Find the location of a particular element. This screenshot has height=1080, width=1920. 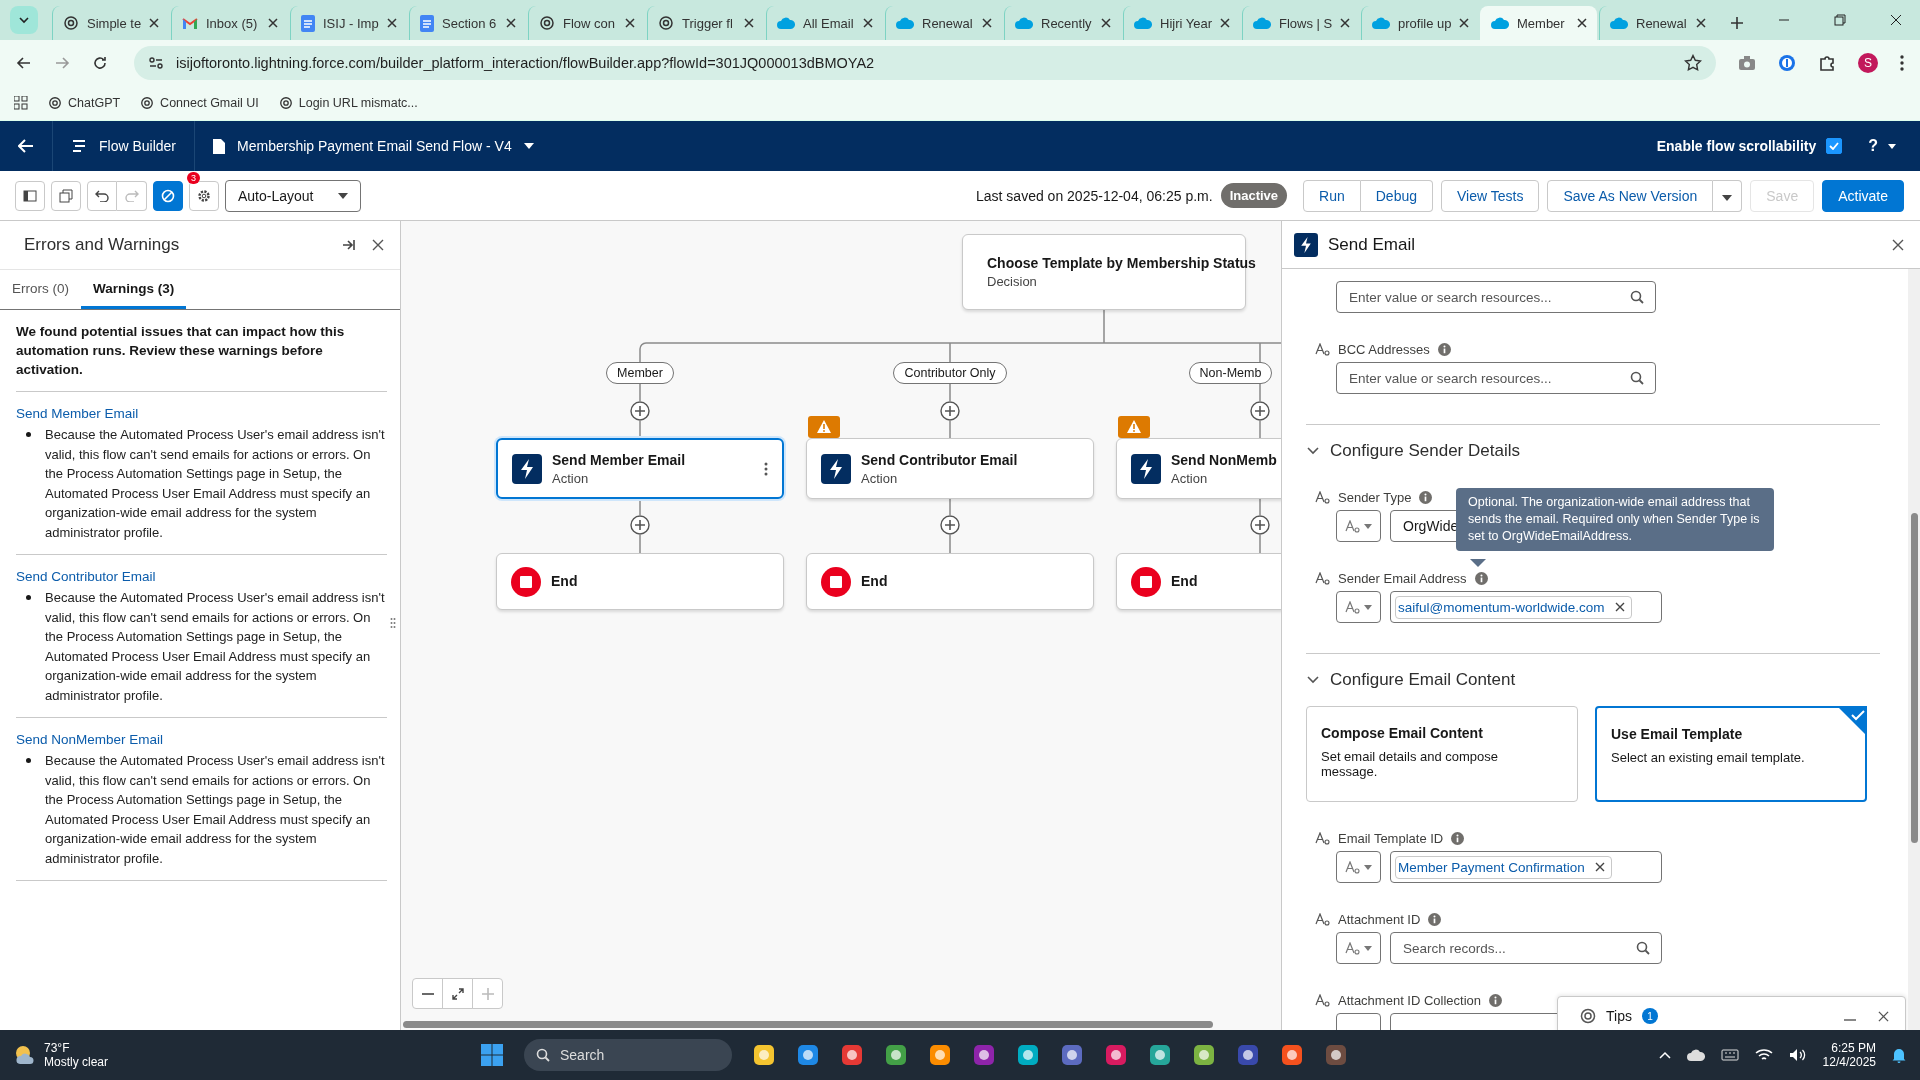

fit-view-button is located at coordinates (457, 993).